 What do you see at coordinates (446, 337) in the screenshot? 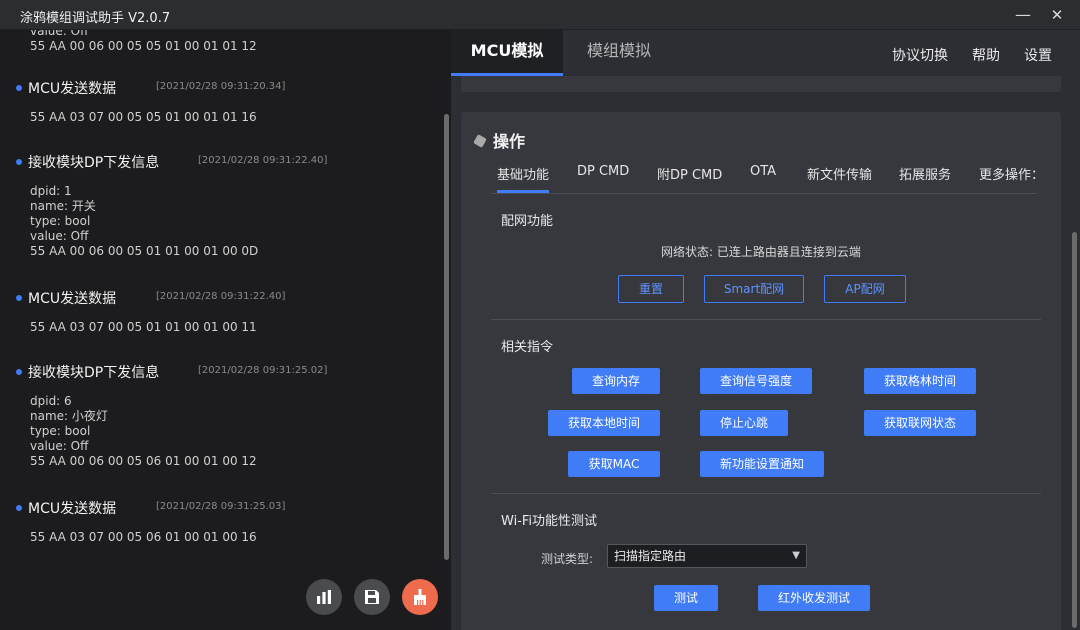
I see `log-scrollbar` at bounding box center [446, 337].